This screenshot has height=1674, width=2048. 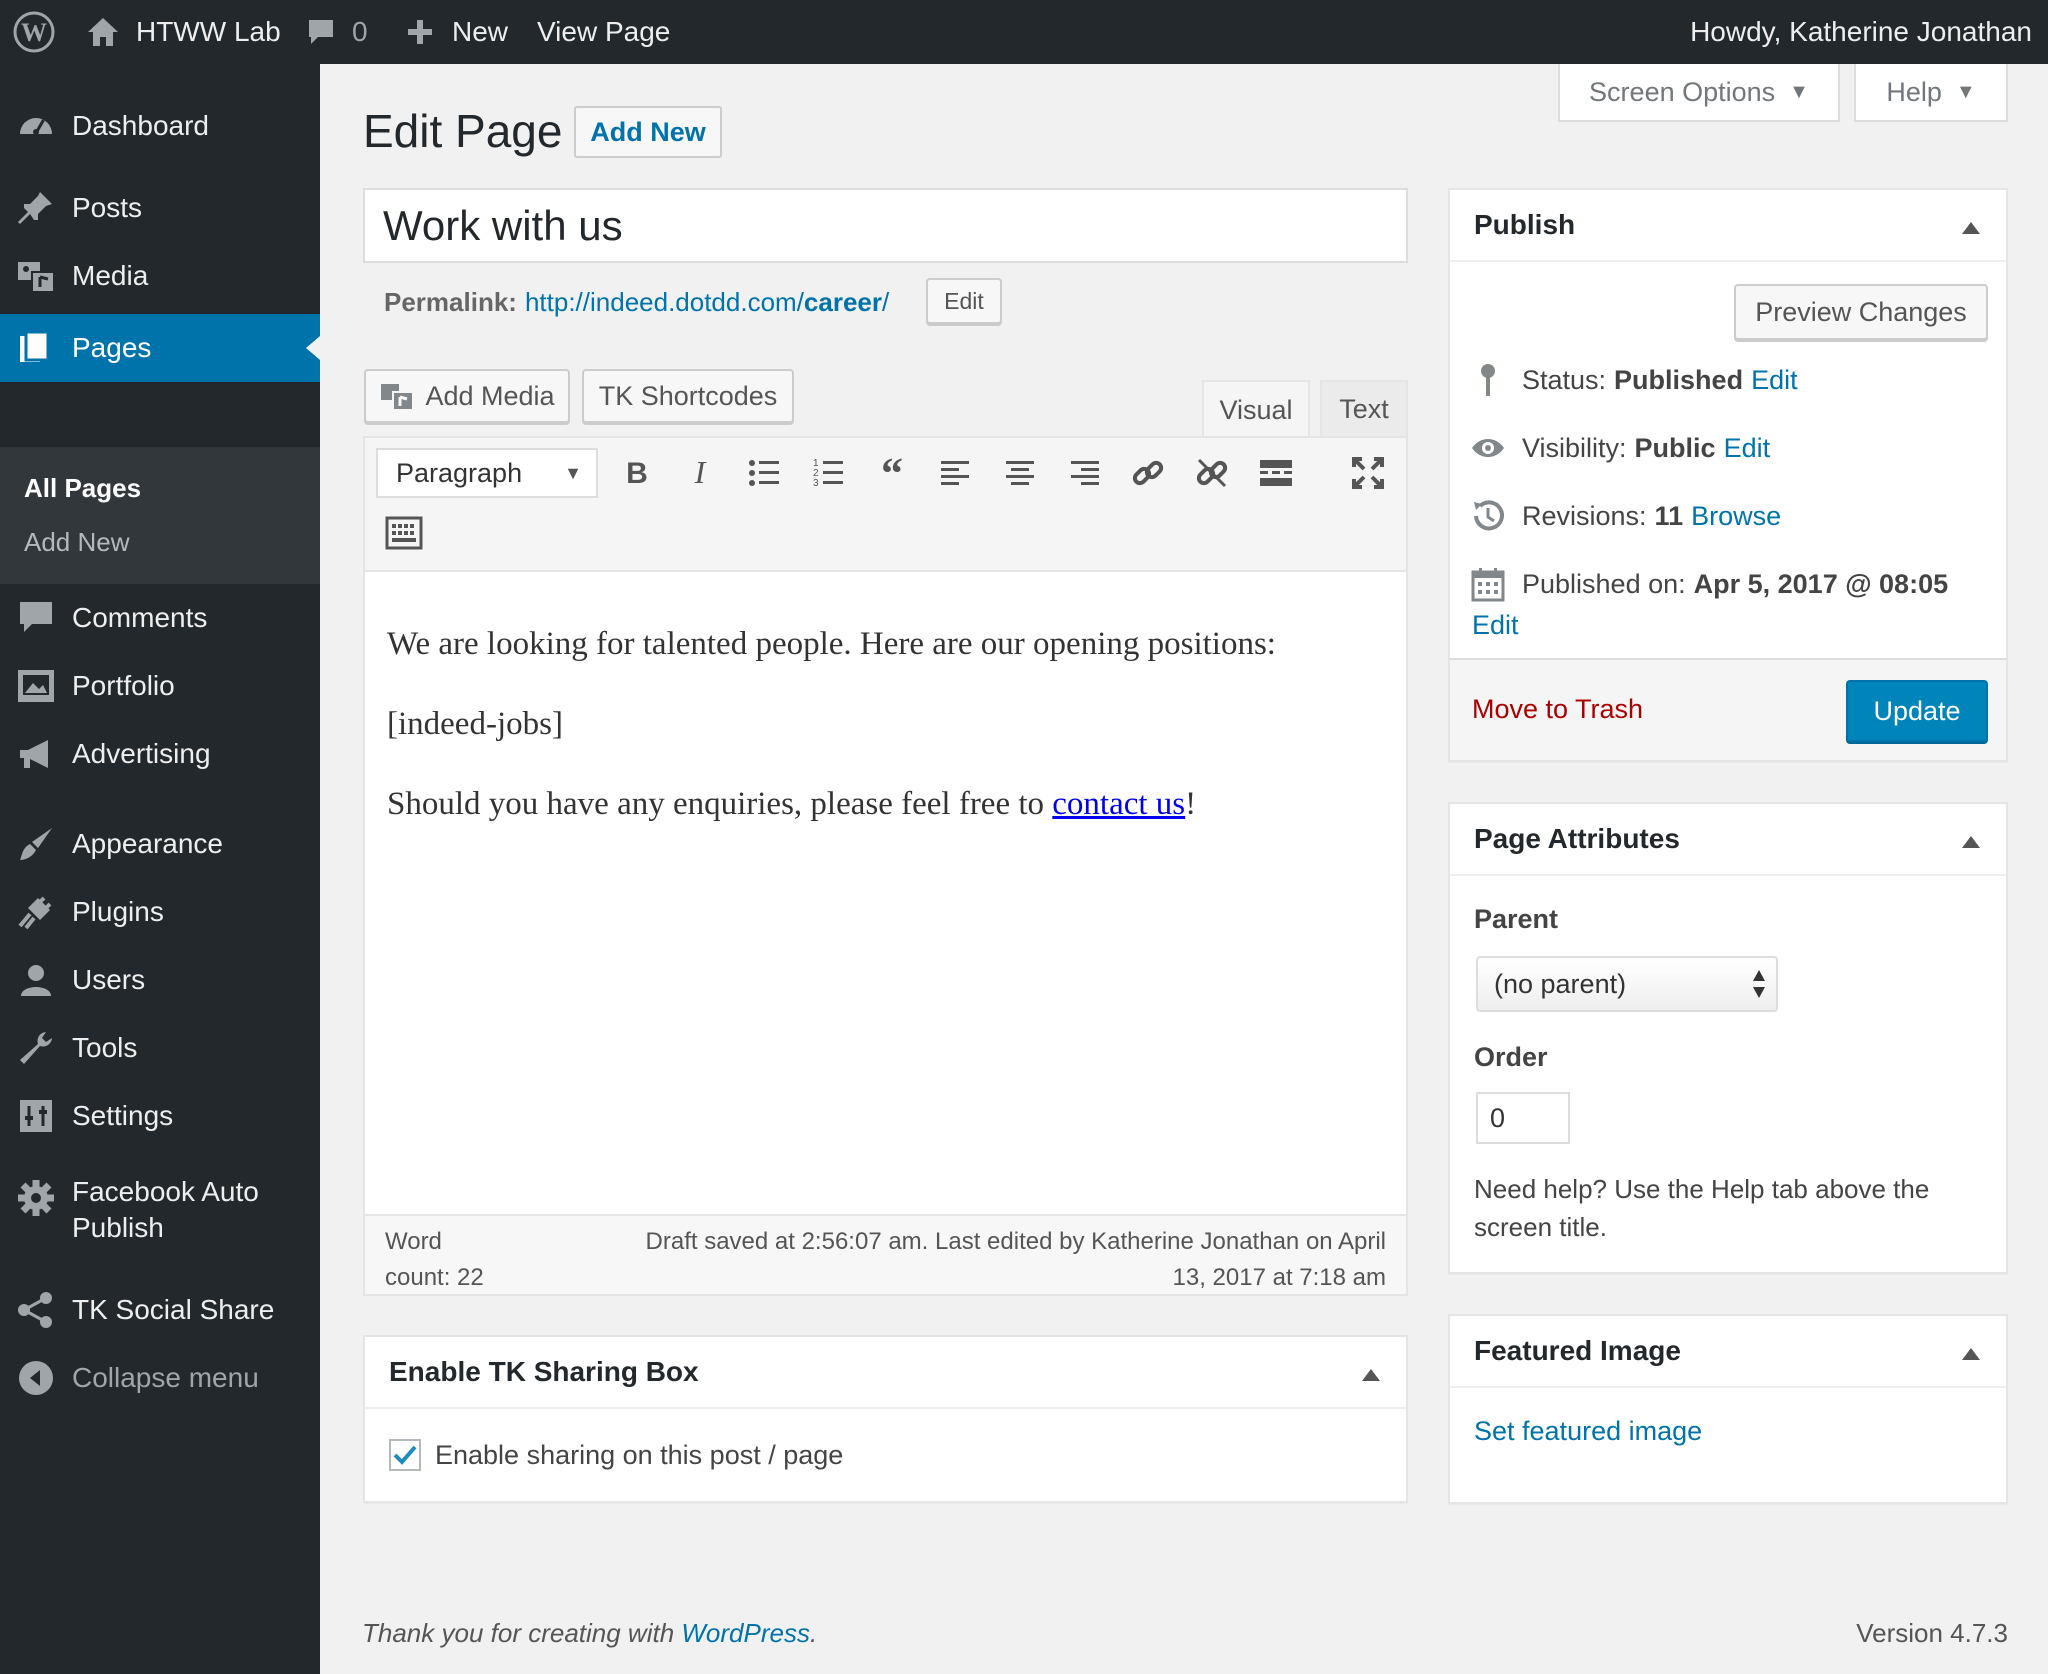 What do you see at coordinates (1584, 515) in the screenshot?
I see `revisions-label: Revisions:` at bounding box center [1584, 515].